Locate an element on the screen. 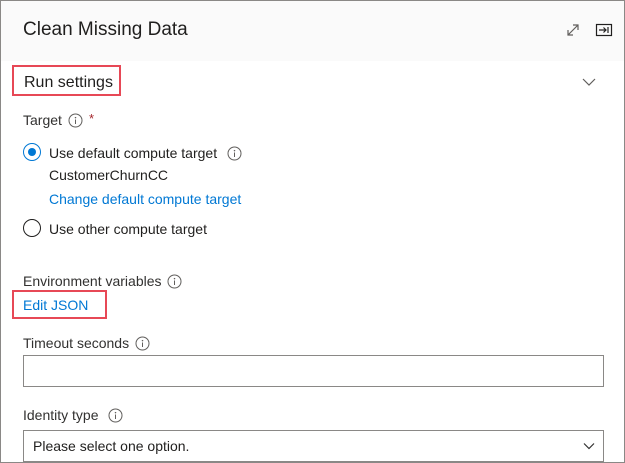  environment-variables-label: Environment variables is located at coordinates (92, 281).